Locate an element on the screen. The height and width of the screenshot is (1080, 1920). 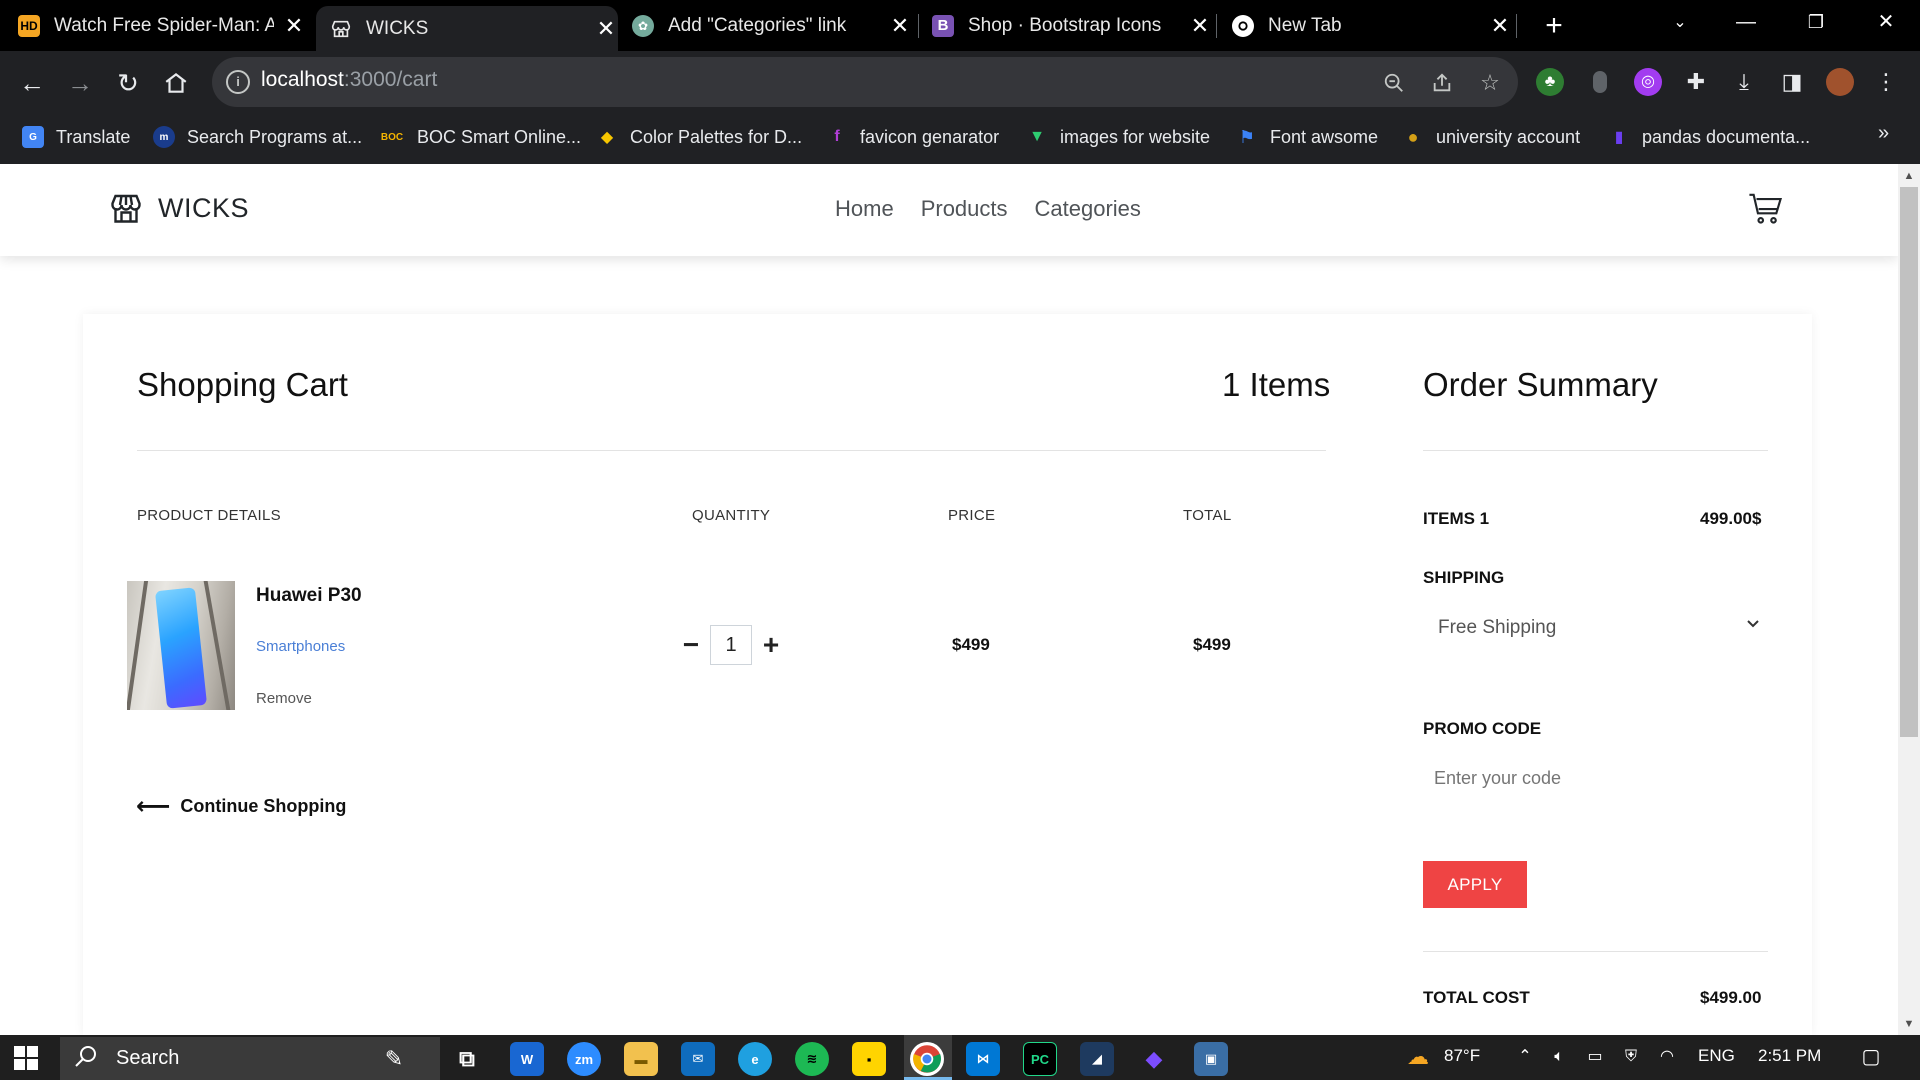
brand-logo: WICKS is located at coordinates (178, 208).